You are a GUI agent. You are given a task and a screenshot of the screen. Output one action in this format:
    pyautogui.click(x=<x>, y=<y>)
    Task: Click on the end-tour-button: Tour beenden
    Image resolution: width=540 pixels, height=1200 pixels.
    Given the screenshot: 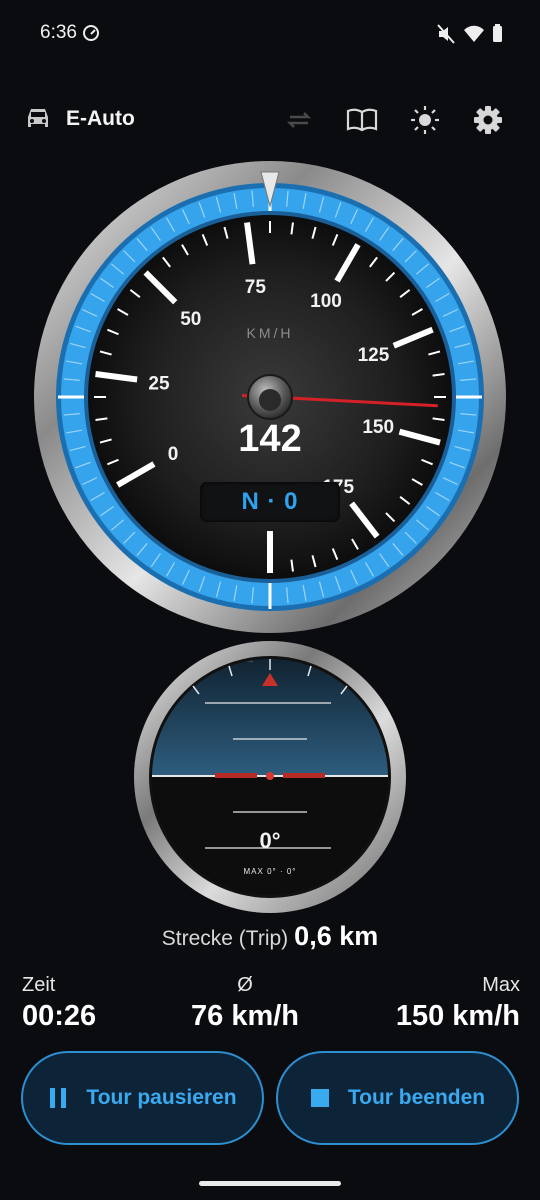 What is the action you would take?
    pyautogui.click(x=397, y=1098)
    